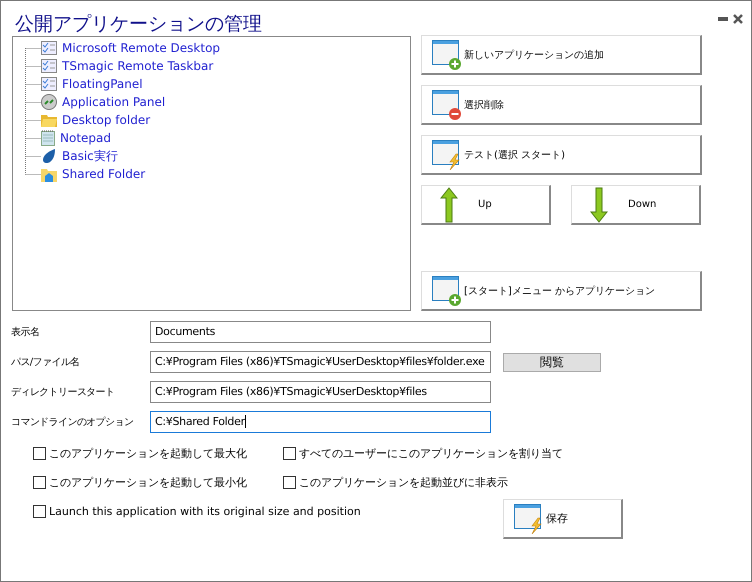  Describe the element at coordinates (268, 511) in the screenshot. I see `option-checkbox: Launch this application with its original size and position` at that location.